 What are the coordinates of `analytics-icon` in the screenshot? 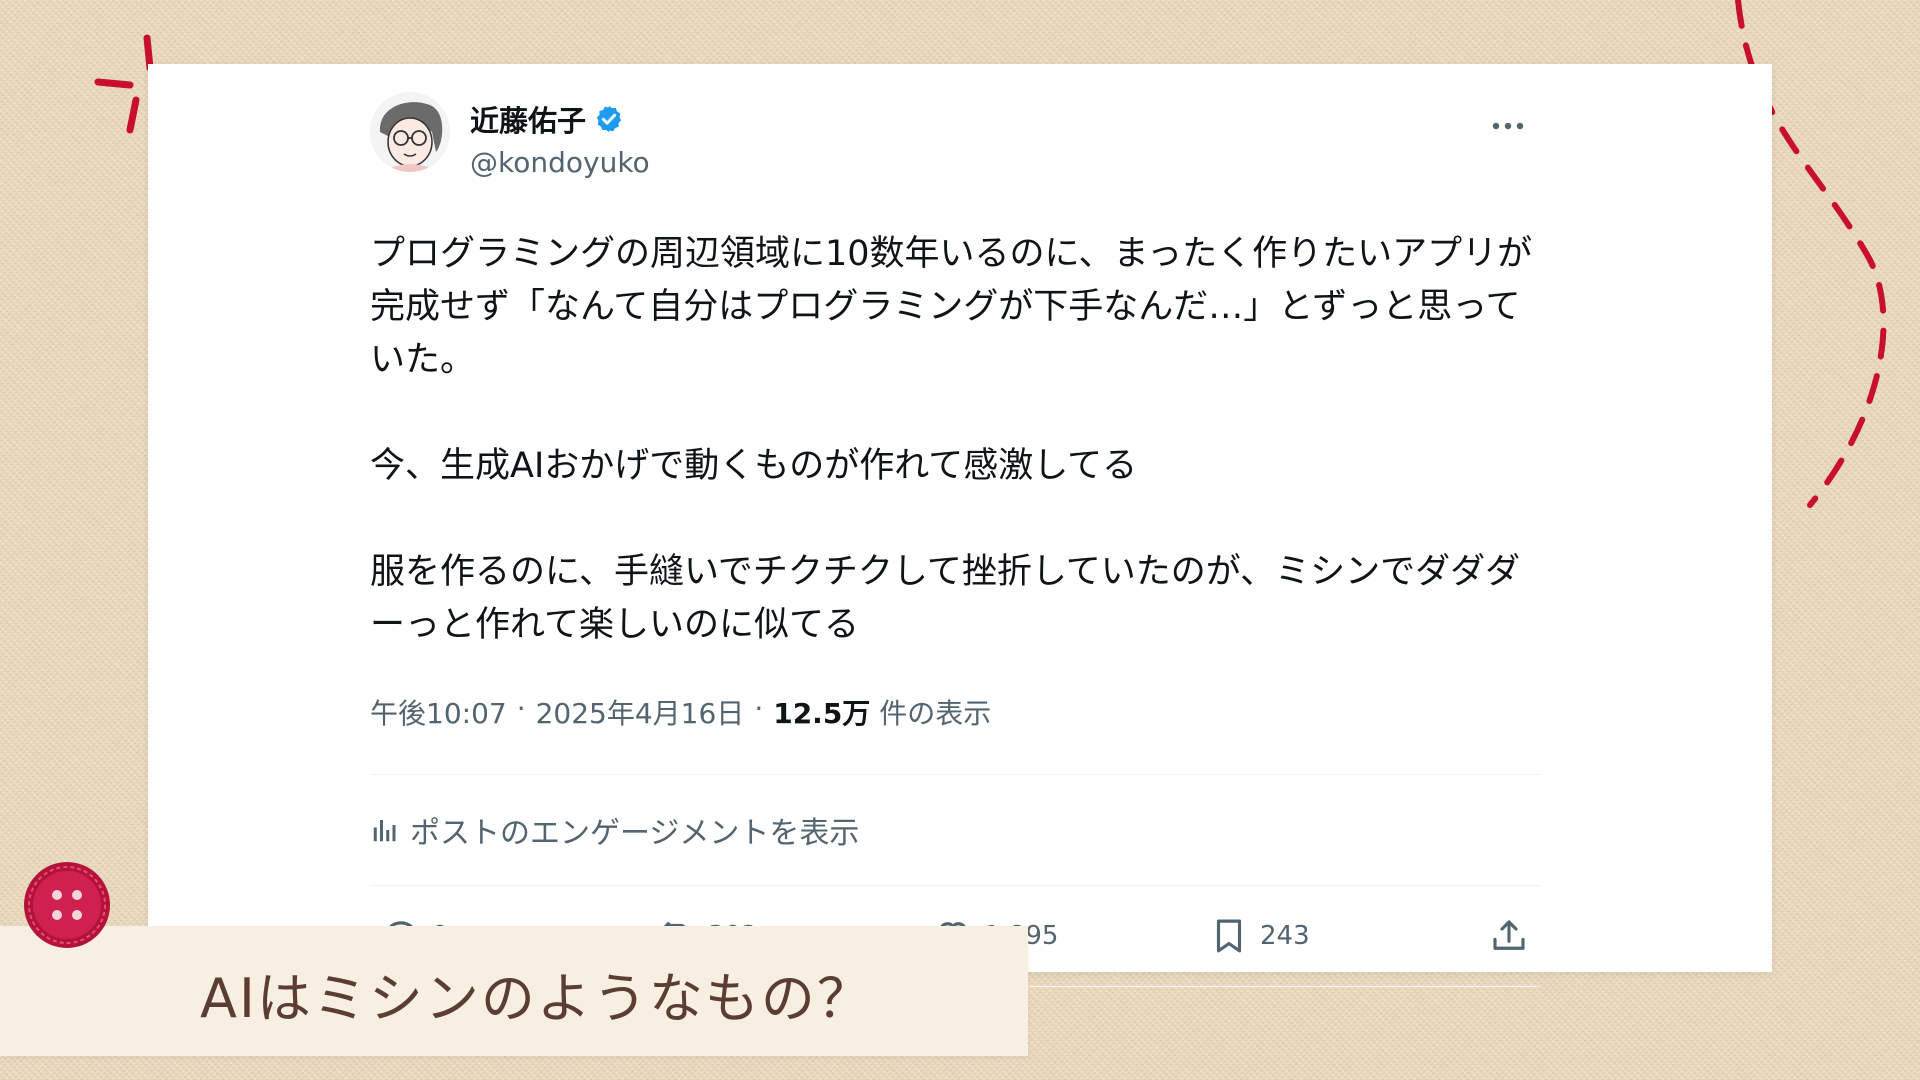 It's located at (384, 831).